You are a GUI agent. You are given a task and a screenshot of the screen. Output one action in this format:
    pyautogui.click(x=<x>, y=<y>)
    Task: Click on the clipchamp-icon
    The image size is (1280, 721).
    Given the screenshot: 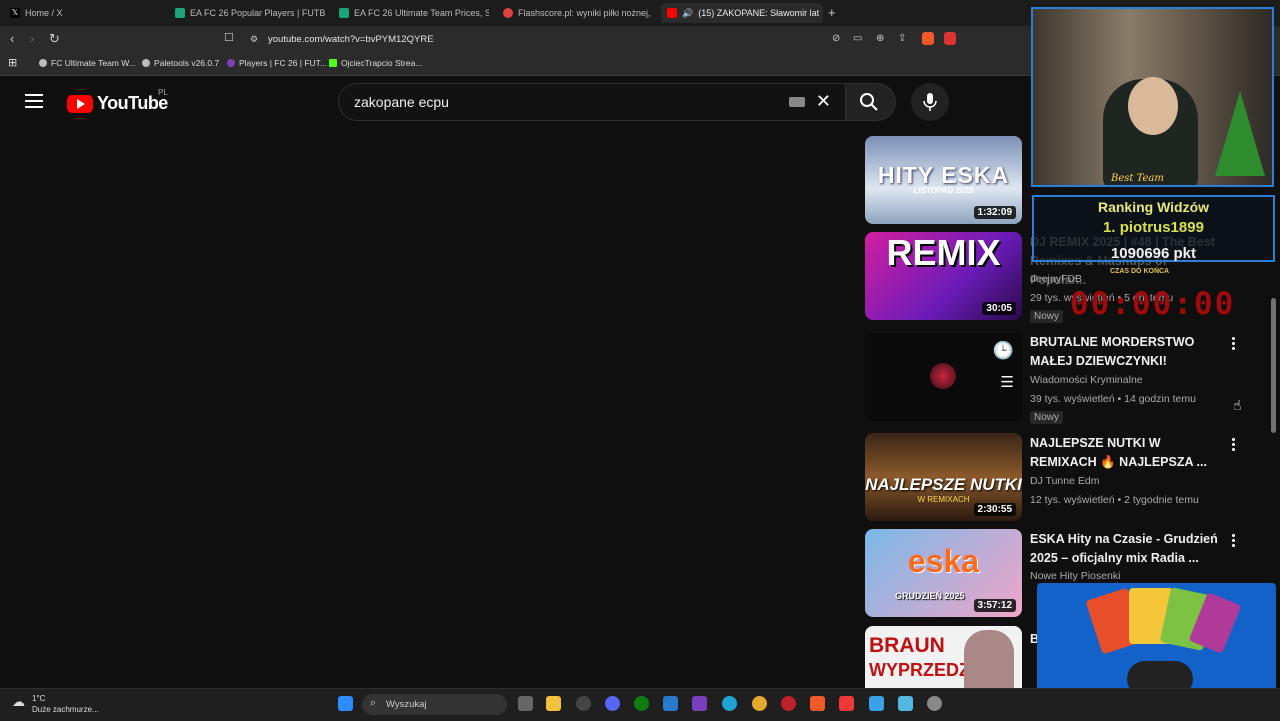 What is the action you would take?
    pyautogui.click(x=699, y=703)
    